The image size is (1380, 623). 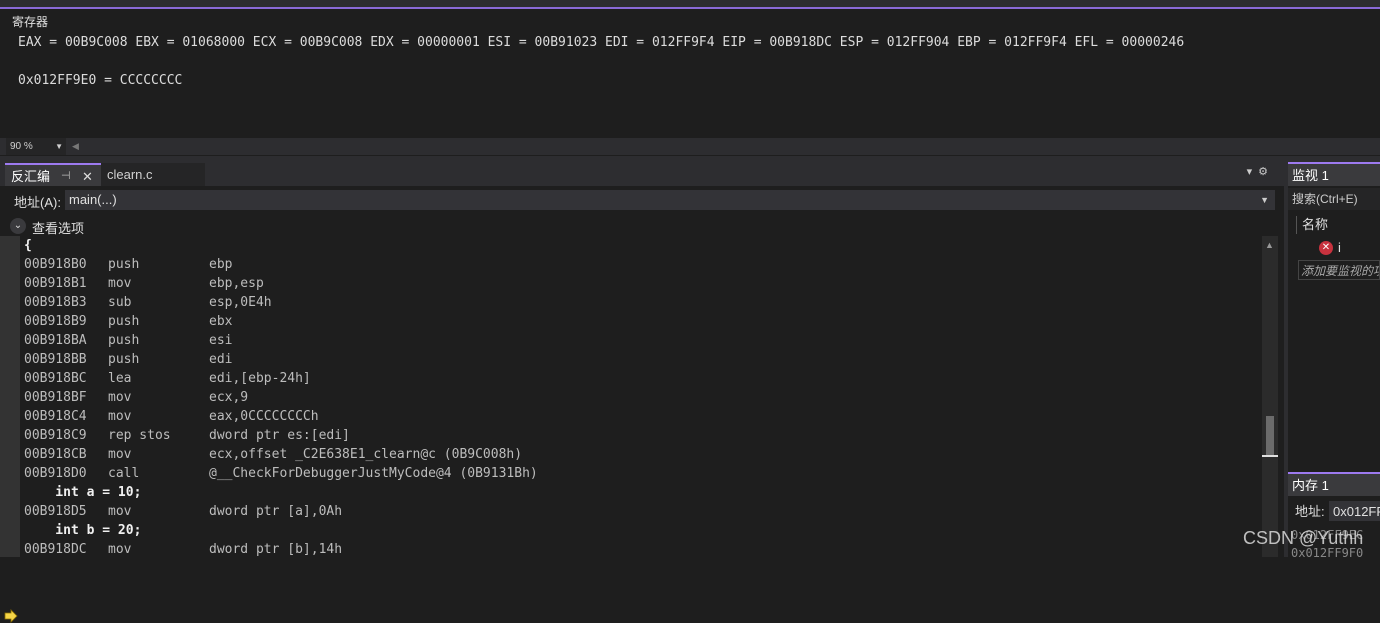 What do you see at coordinates (236, 283) in the screenshot?
I see `asm-operands: ebp,esp` at bounding box center [236, 283].